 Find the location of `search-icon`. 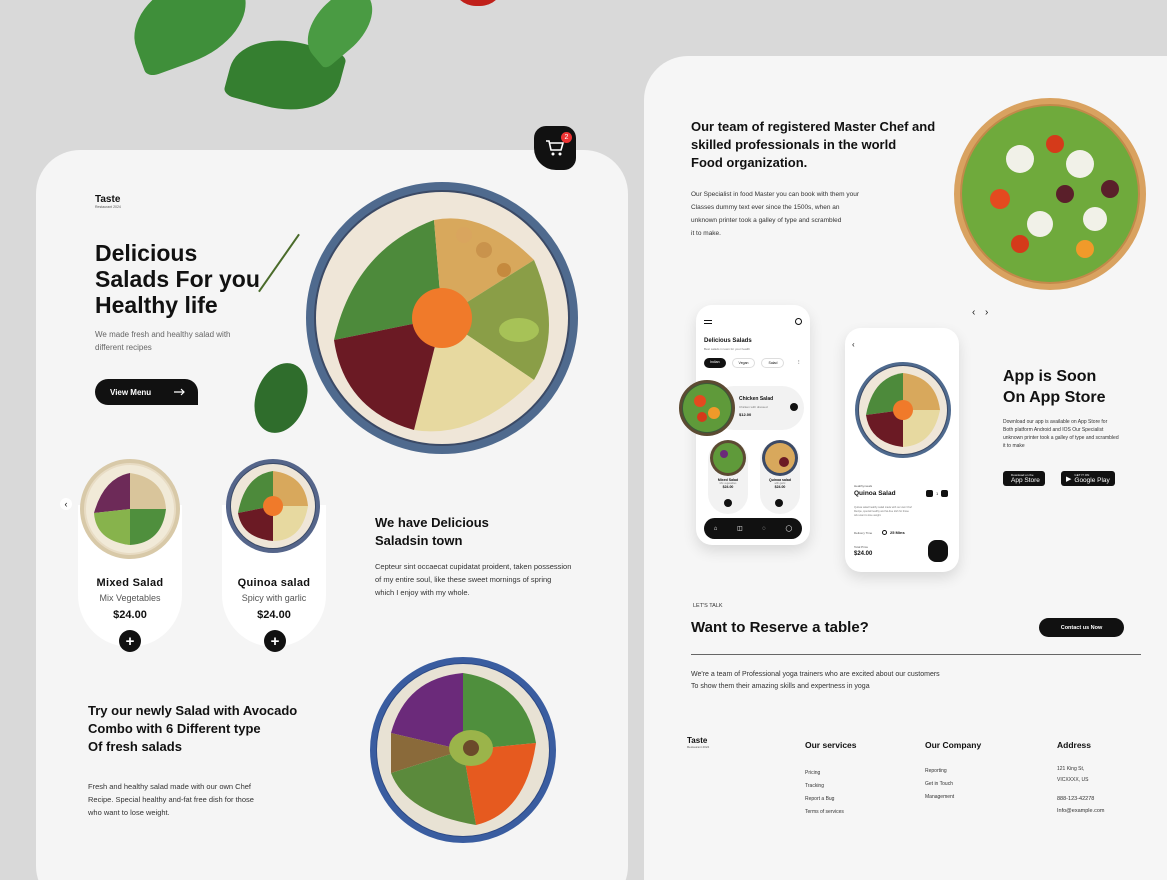

search-icon is located at coordinates (798, 321).